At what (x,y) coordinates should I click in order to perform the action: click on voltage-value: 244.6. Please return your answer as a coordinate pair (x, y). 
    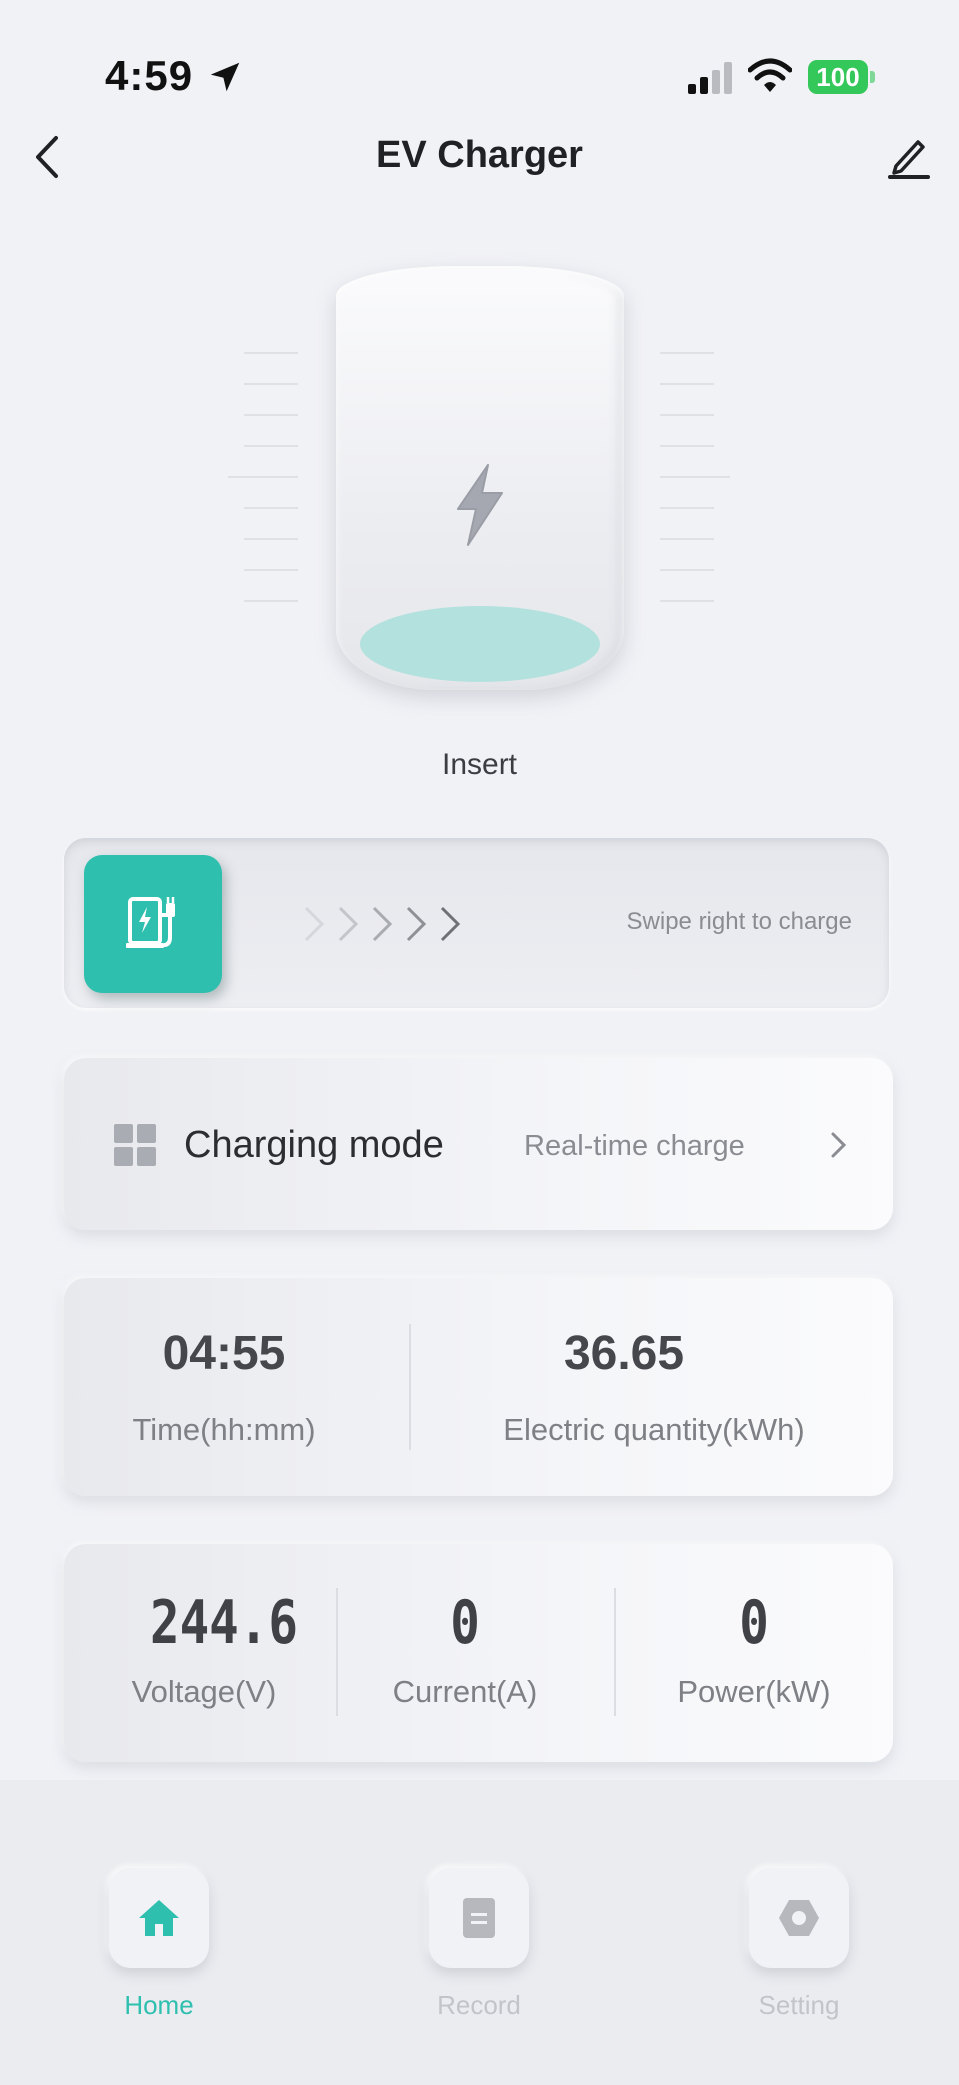
    Looking at the image, I should click on (224, 1623).